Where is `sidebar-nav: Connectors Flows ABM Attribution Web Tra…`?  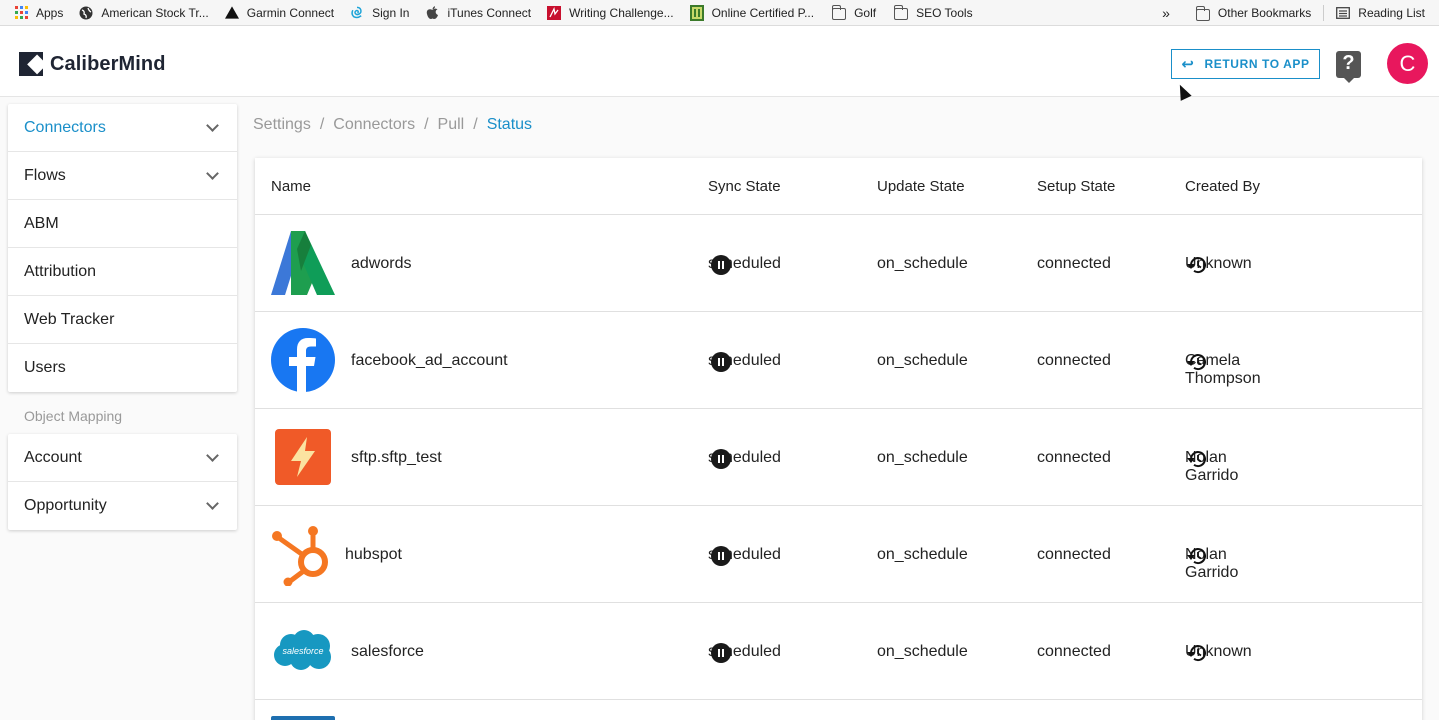
sidebar-nav: Connectors Flows ABM Attribution Web Tra… is located at coordinates (122, 248).